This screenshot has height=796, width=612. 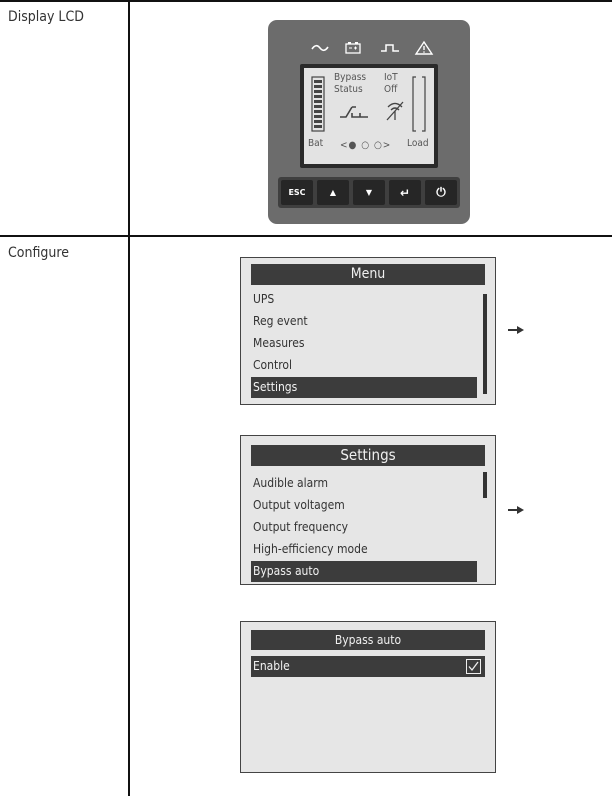 I want to click on down-button: ▼, so click(x=369, y=192).